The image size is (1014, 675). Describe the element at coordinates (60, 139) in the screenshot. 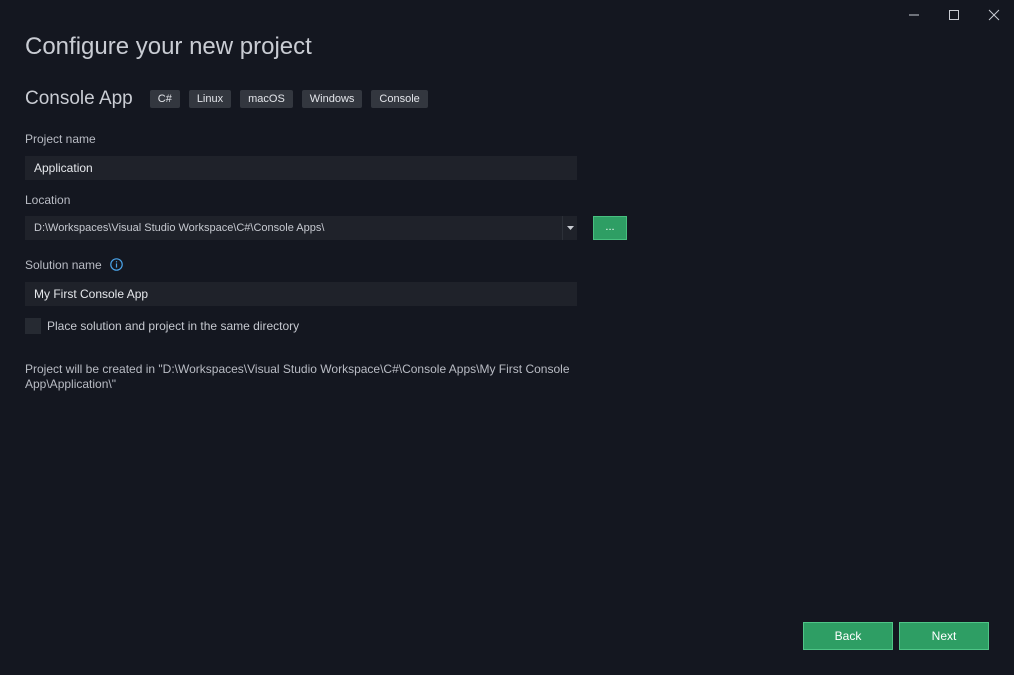

I see `project-name-label: Project name` at that location.